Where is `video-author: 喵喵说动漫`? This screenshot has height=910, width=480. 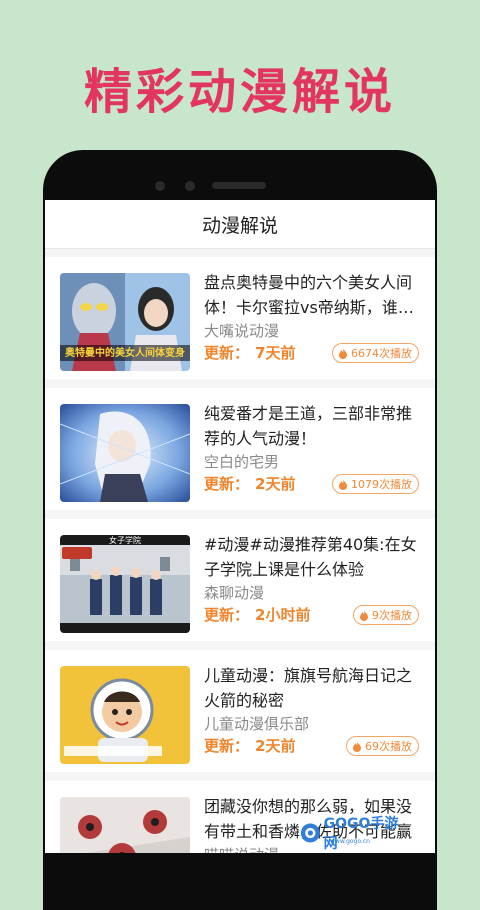
video-author: 喵喵说动漫 is located at coordinates (241, 848).